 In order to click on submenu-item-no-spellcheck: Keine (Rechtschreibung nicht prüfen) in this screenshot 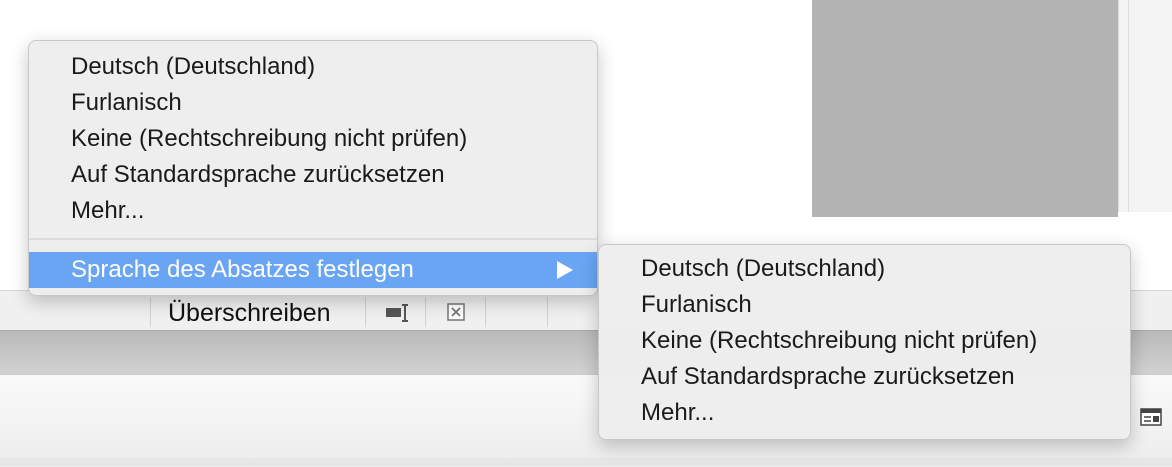, I will do `click(864, 341)`.